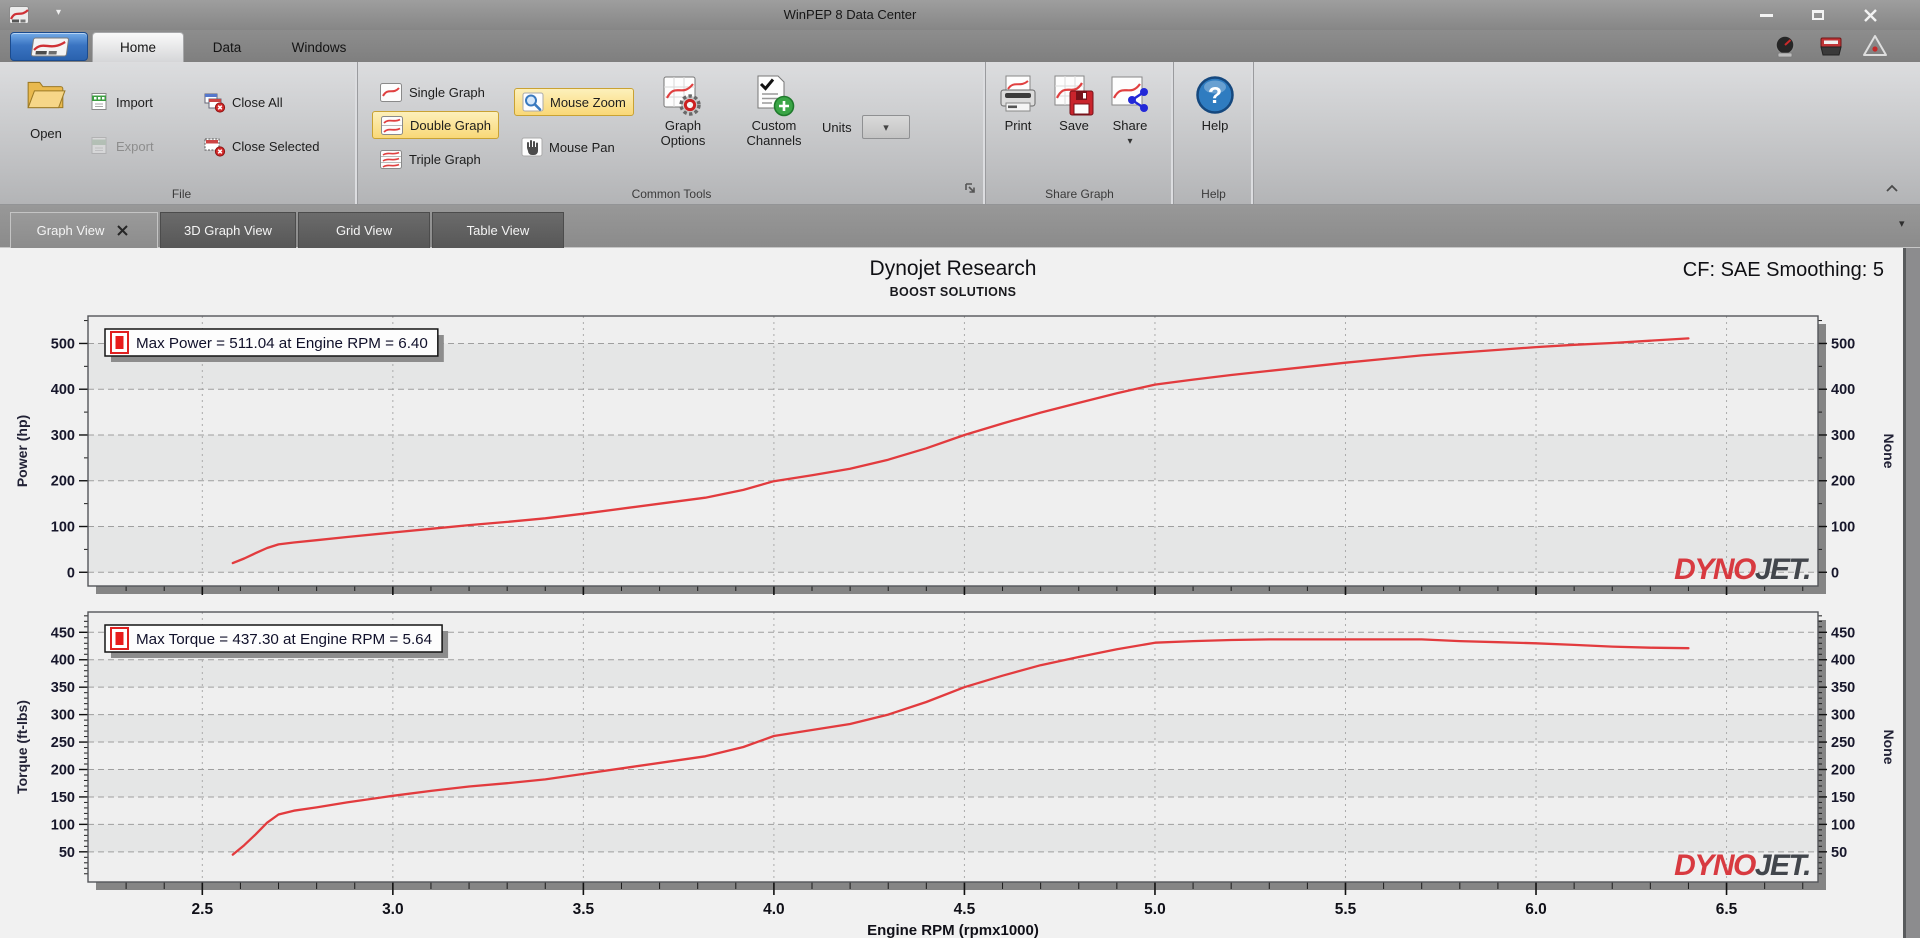 Image resolution: width=1920 pixels, height=938 pixels. I want to click on torque-right-axis-title: None, so click(1889, 747).